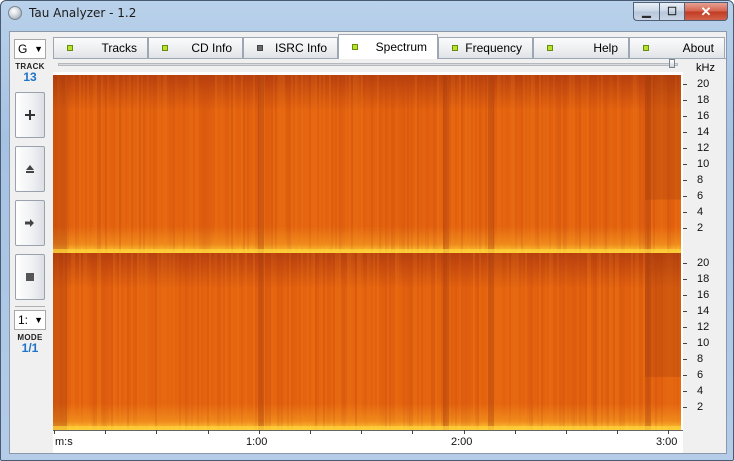 The image size is (734, 461). Describe the element at coordinates (368, 430) in the screenshot. I see `time-axis-line` at that location.